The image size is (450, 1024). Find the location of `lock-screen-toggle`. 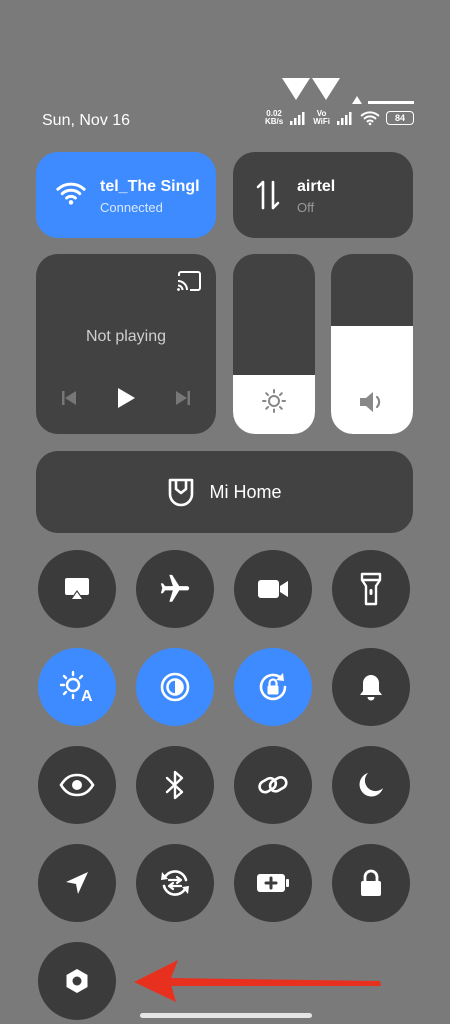

lock-screen-toggle is located at coordinates (371, 883).